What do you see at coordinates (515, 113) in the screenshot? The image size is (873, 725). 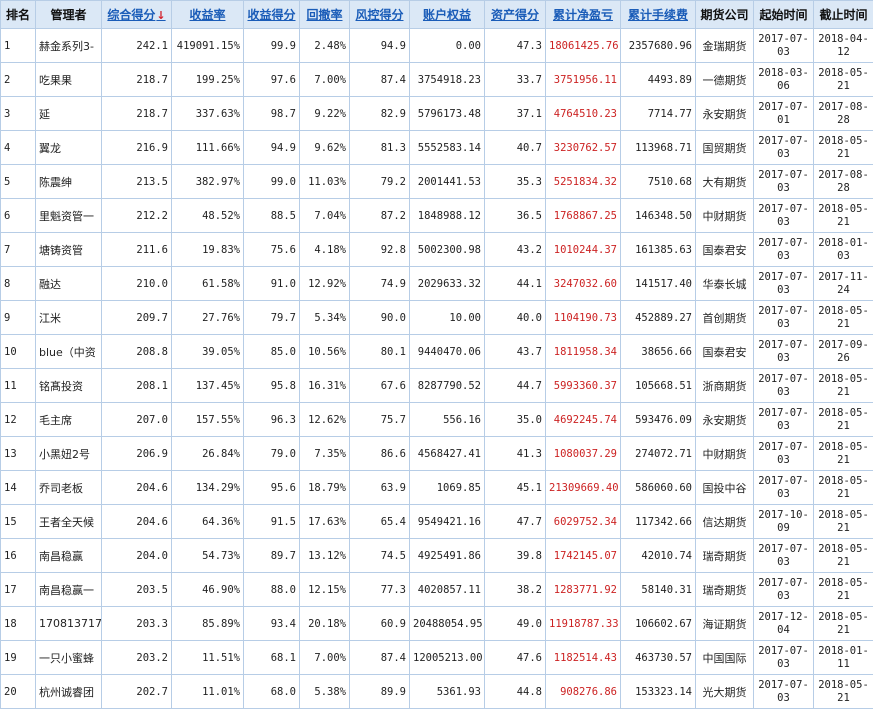 I see `cell-asset-score: 37.1` at bounding box center [515, 113].